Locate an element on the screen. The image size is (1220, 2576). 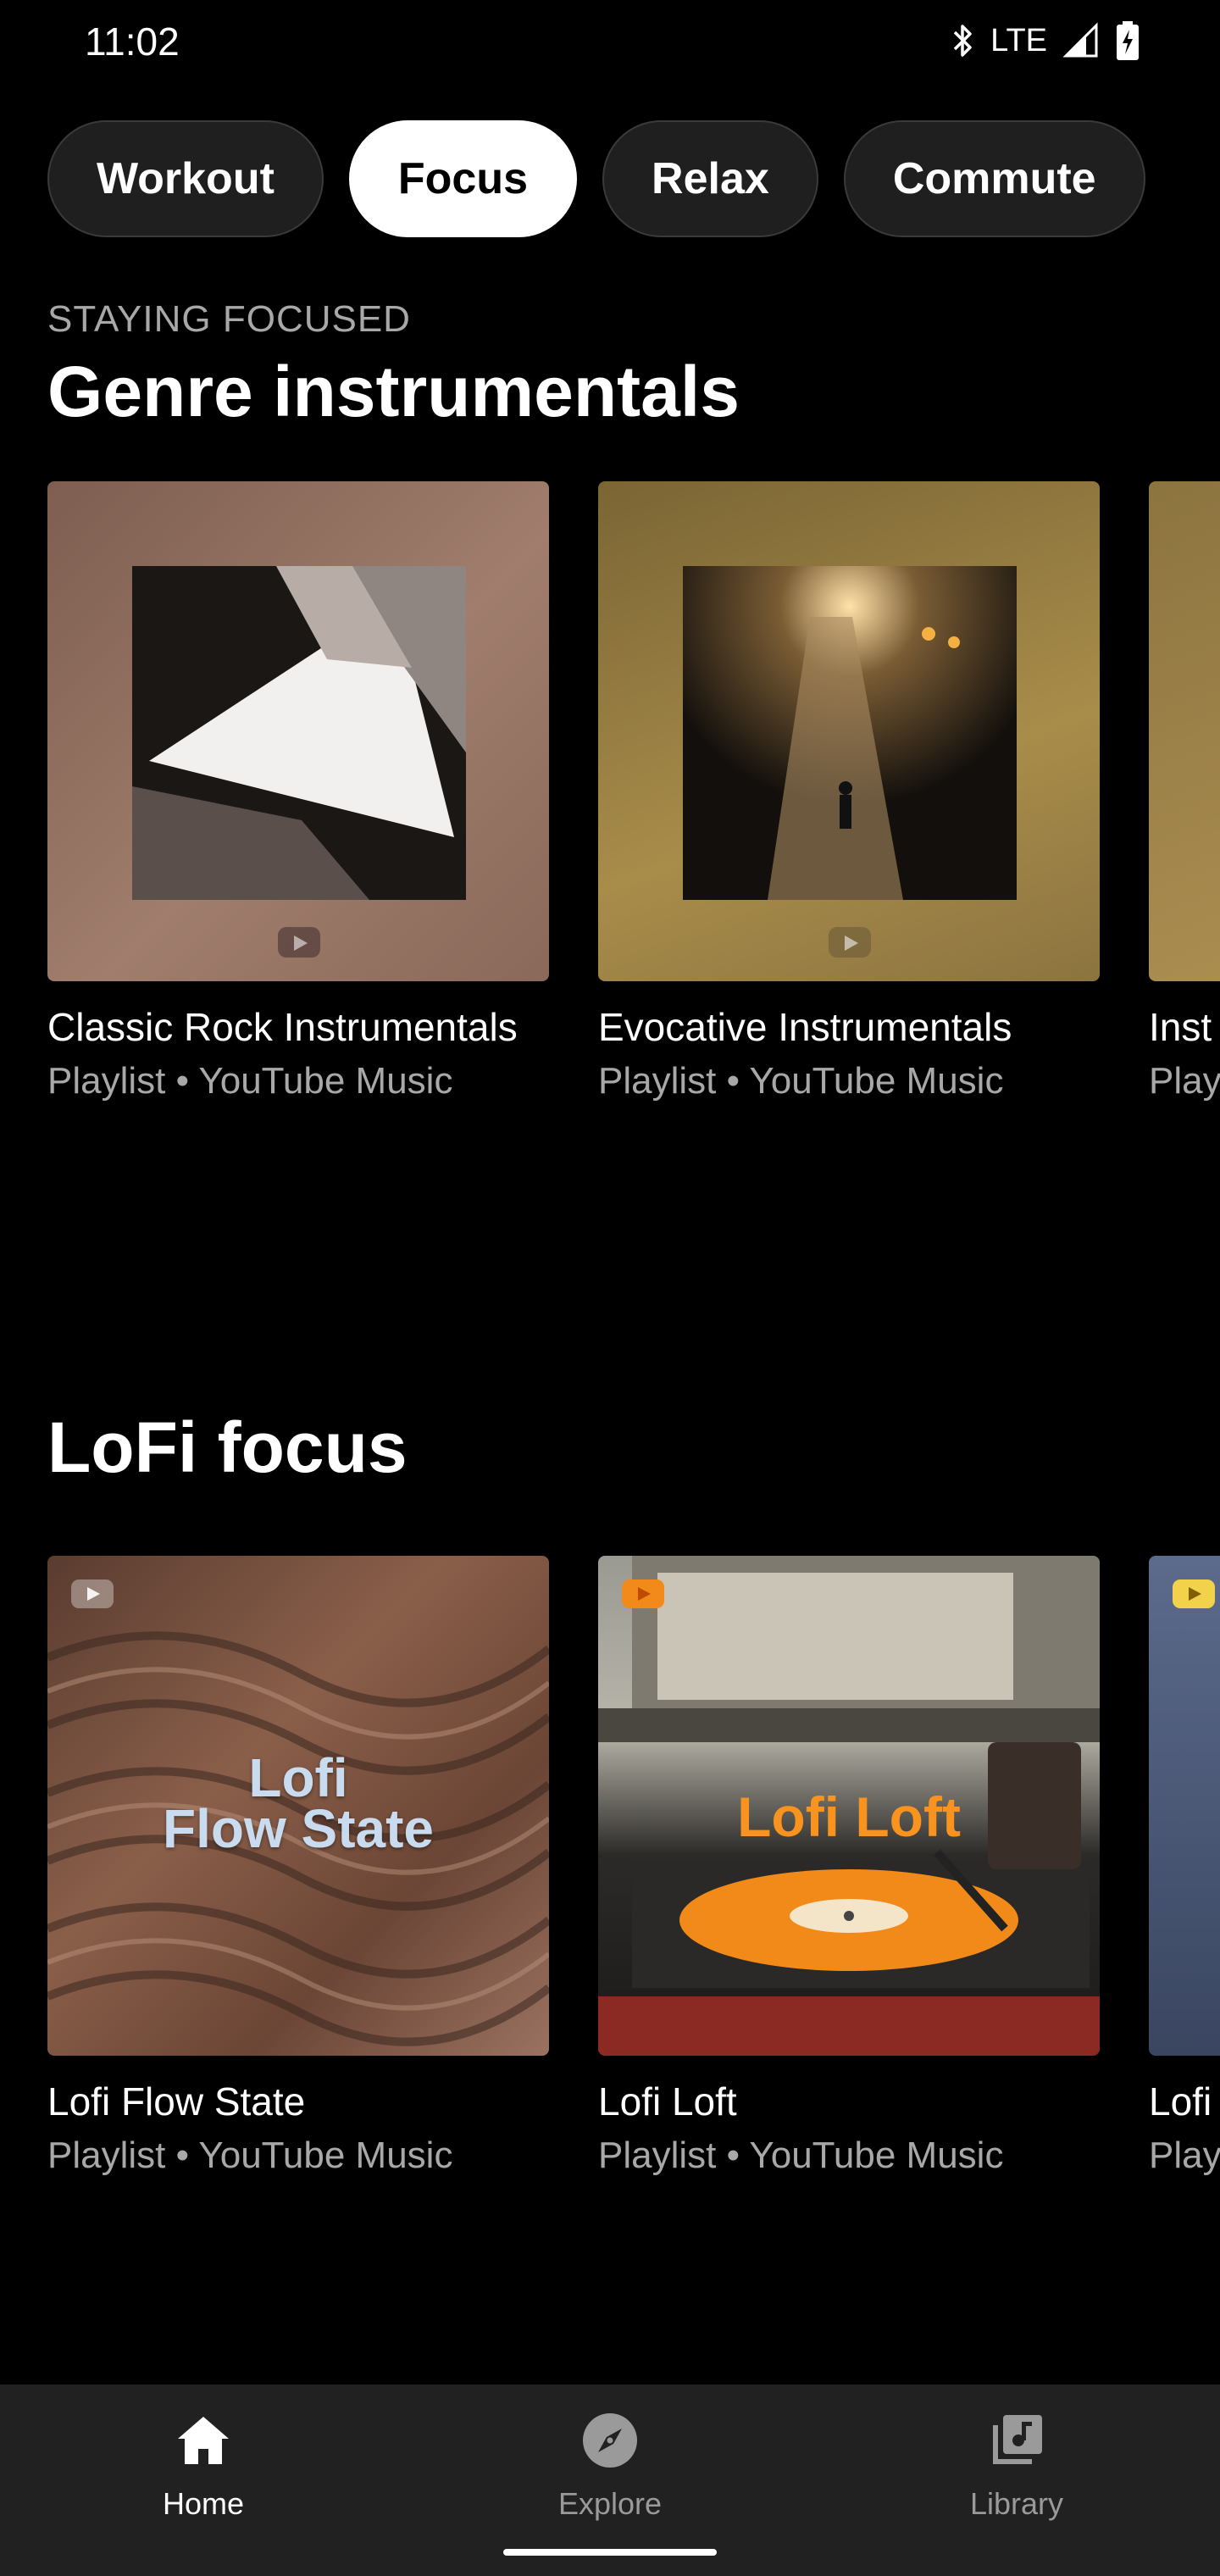
playlist-card-partial: Lofi Play is located at coordinates (1184, 1866).